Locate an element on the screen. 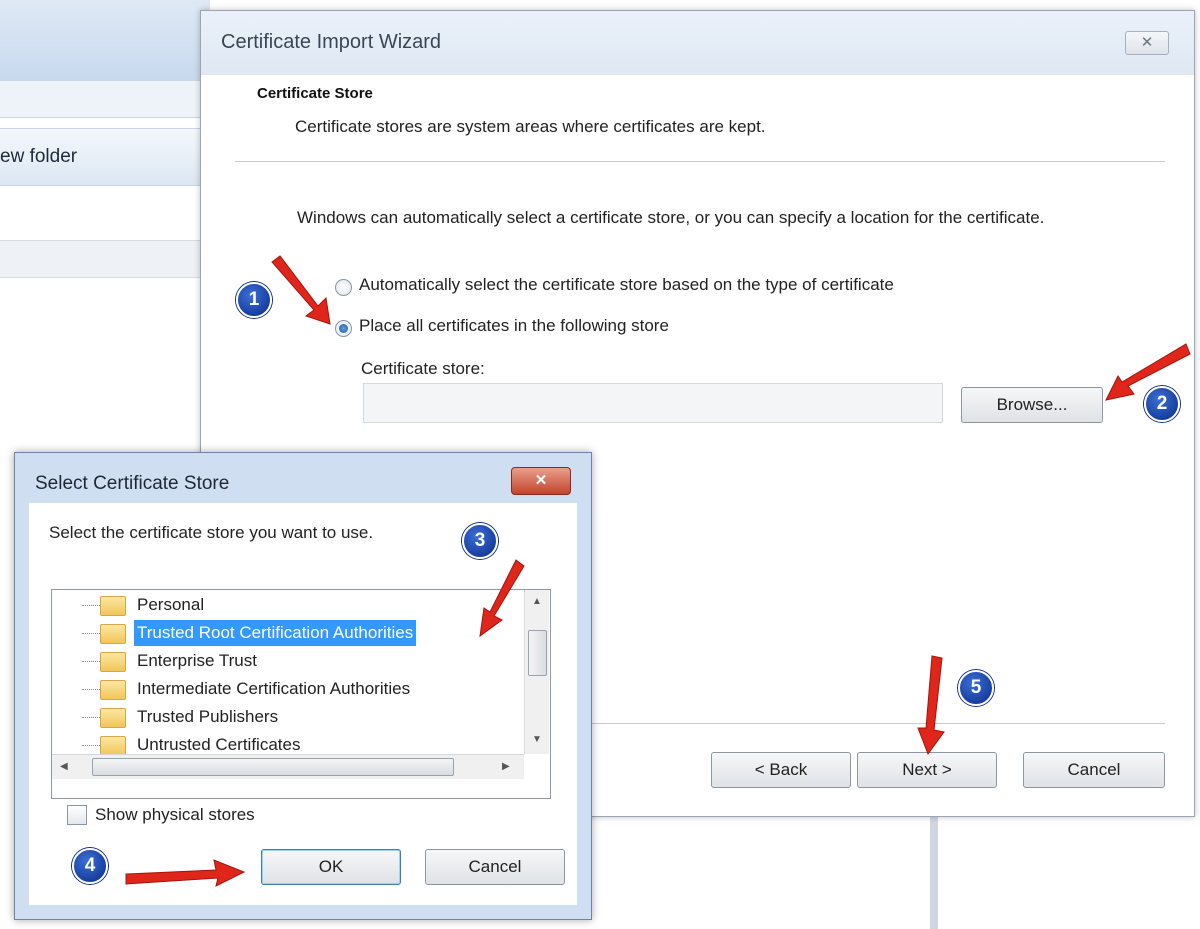 This screenshot has height=929, width=1200. step-badge-1: 1 is located at coordinates (254, 300).